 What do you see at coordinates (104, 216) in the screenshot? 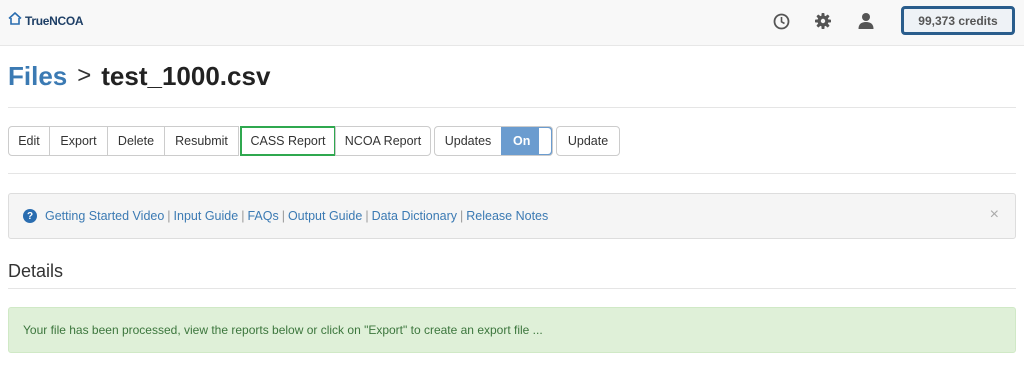
I see `getting-started-video-link: Getting Started Video` at bounding box center [104, 216].